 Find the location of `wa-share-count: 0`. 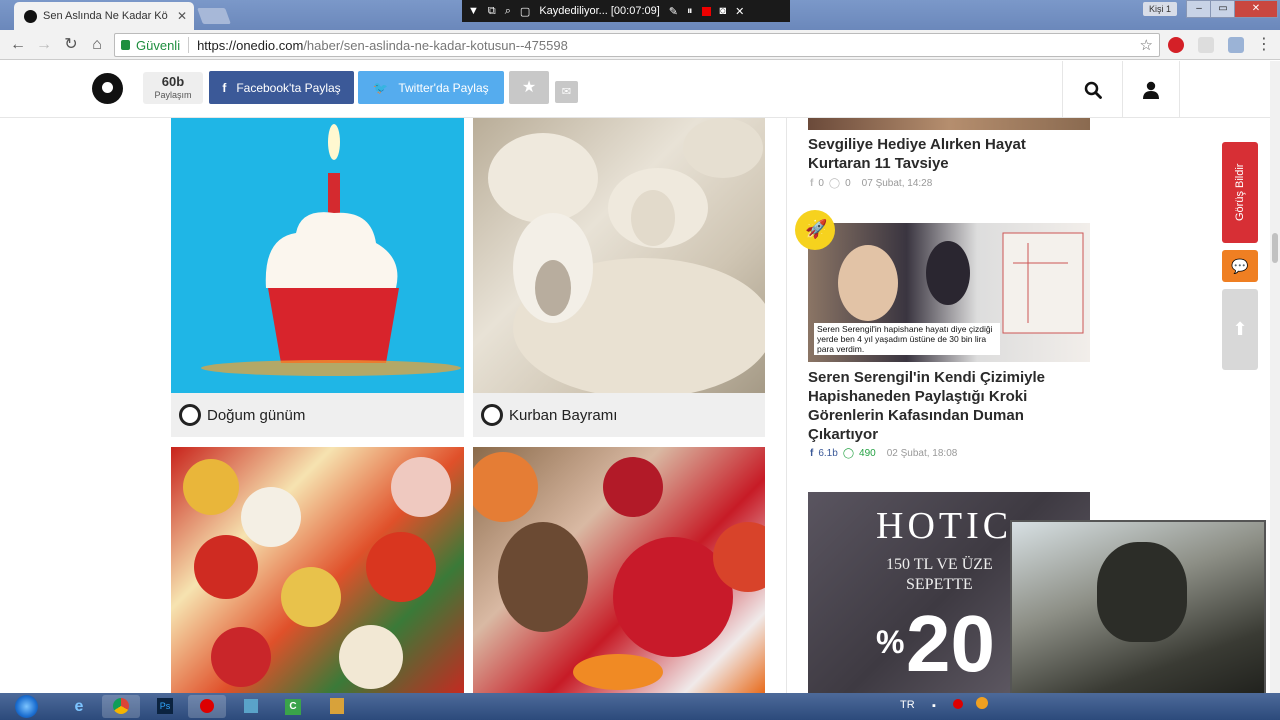

wa-share-count: 0 is located at coordinates (848, 183).